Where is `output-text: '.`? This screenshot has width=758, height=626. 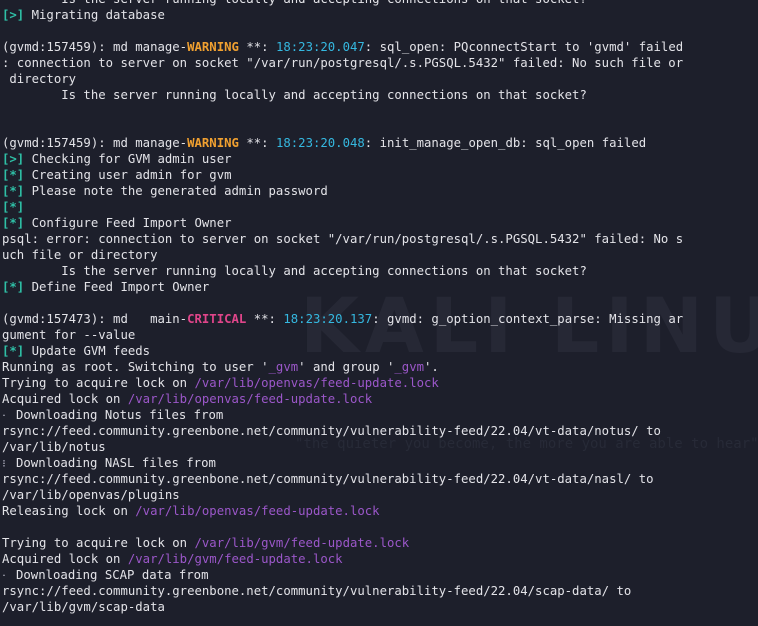
output-text: '. is located at coordinates (431, 367).